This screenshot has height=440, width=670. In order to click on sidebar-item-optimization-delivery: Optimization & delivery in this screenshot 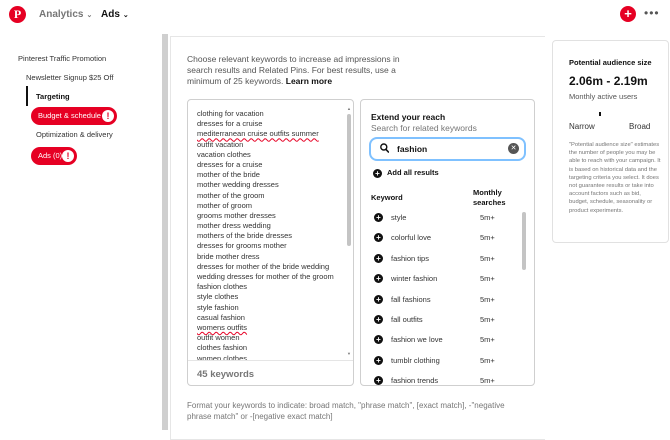, I will do `click(74, 134)`.